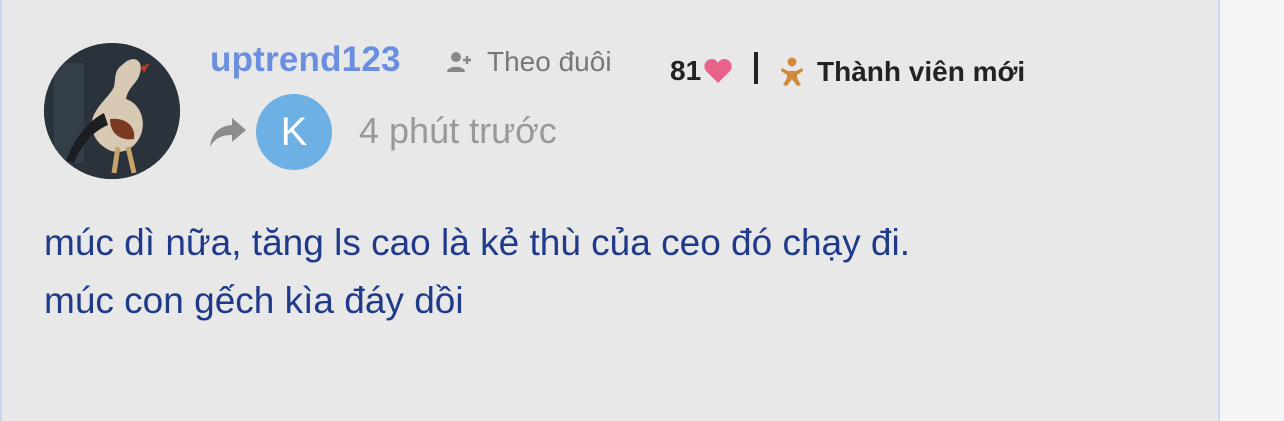  I want to click on baby-icon, so click(792, 72).